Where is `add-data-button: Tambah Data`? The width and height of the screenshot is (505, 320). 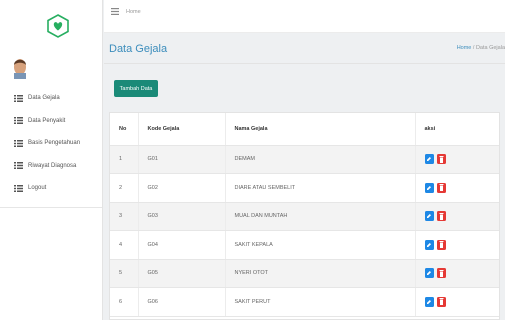
add-data-button: Tambah Data is located at coordinates (136, 88).